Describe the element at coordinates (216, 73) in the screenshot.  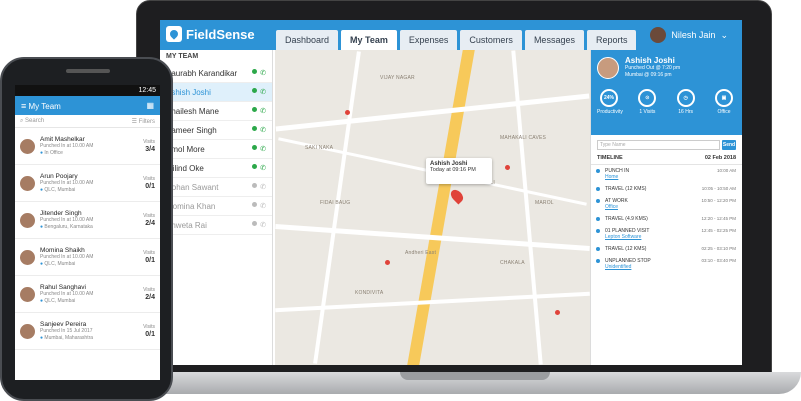
I see `team-member-row: Saurabh Karandikar ✆` at that location.